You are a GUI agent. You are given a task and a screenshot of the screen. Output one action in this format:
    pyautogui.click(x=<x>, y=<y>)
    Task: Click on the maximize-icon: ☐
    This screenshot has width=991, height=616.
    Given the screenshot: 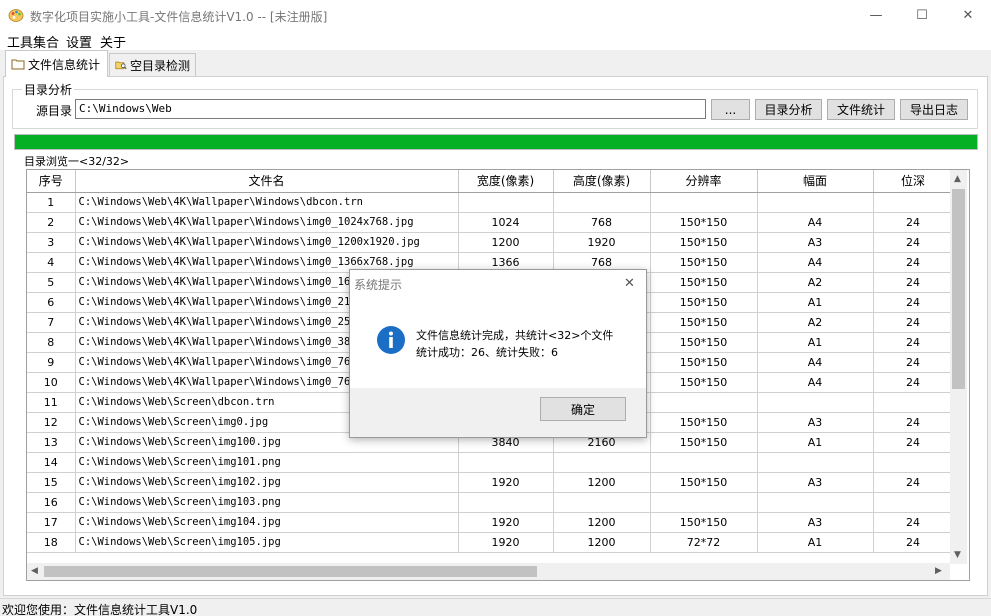 What is the action you would take?
    pyautogui.click(x=922, y=15)
    